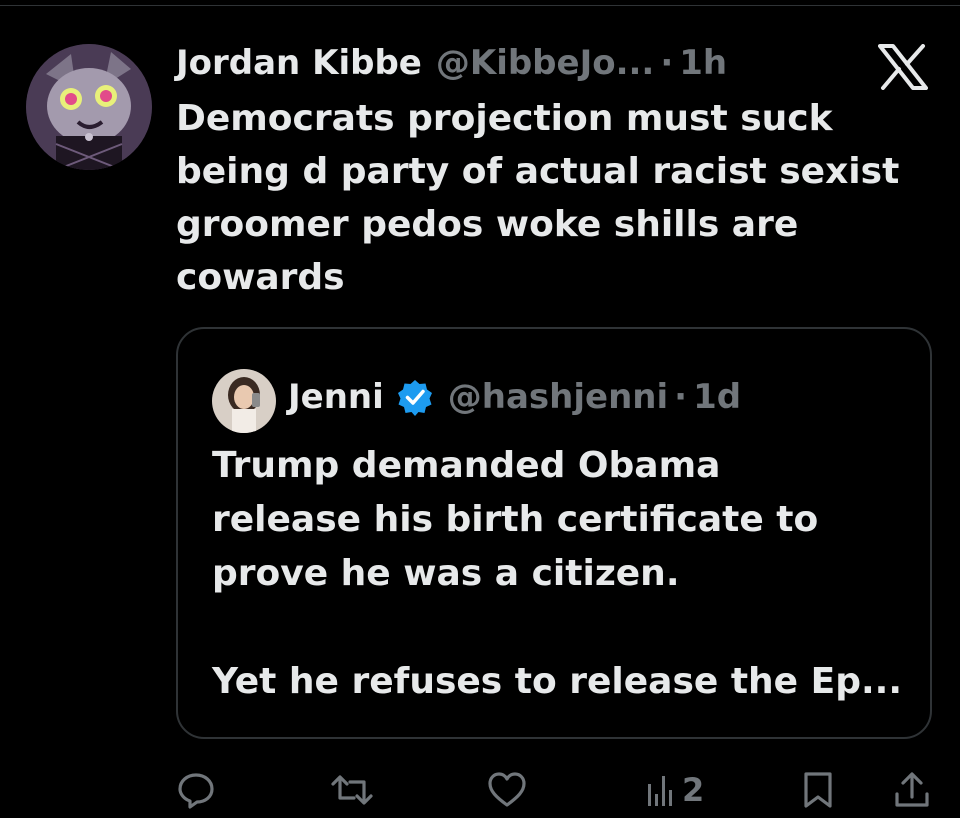 Image resolution: width=960 pixels, height=818 pixels. I want to click on author-avatar, so click(89, 107).